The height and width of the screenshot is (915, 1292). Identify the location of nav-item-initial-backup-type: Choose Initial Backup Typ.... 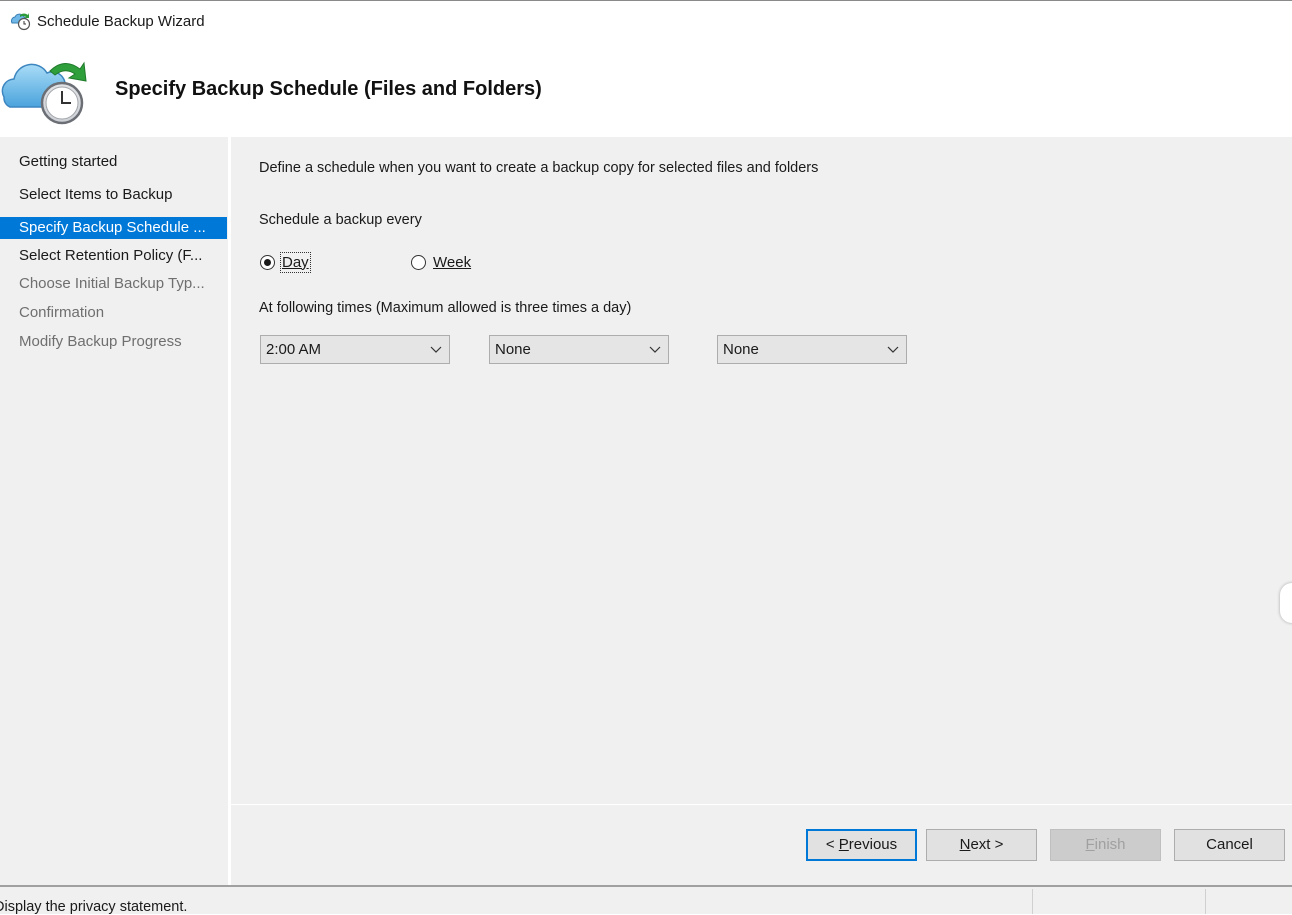
(112, 283).